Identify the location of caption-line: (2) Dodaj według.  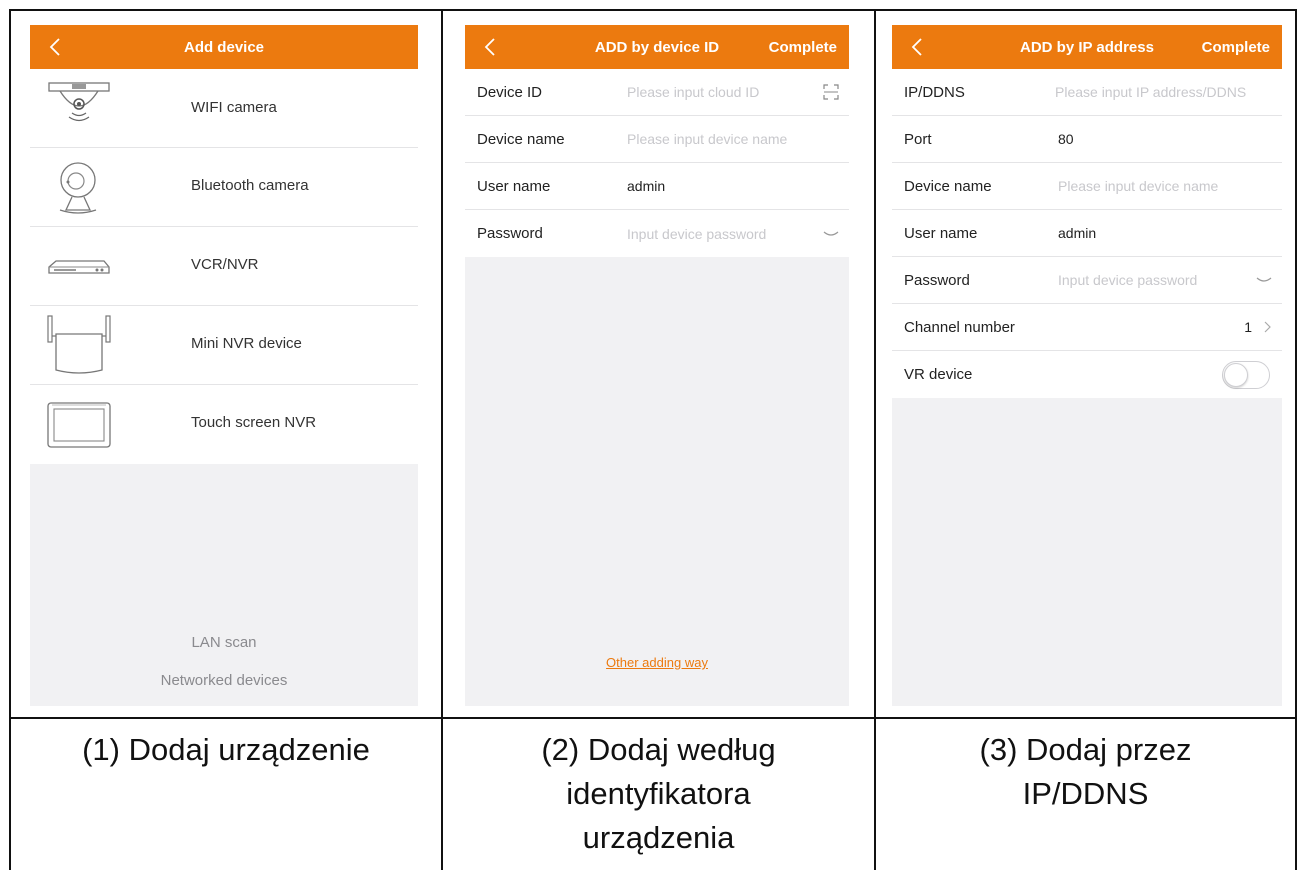
(658, 749).